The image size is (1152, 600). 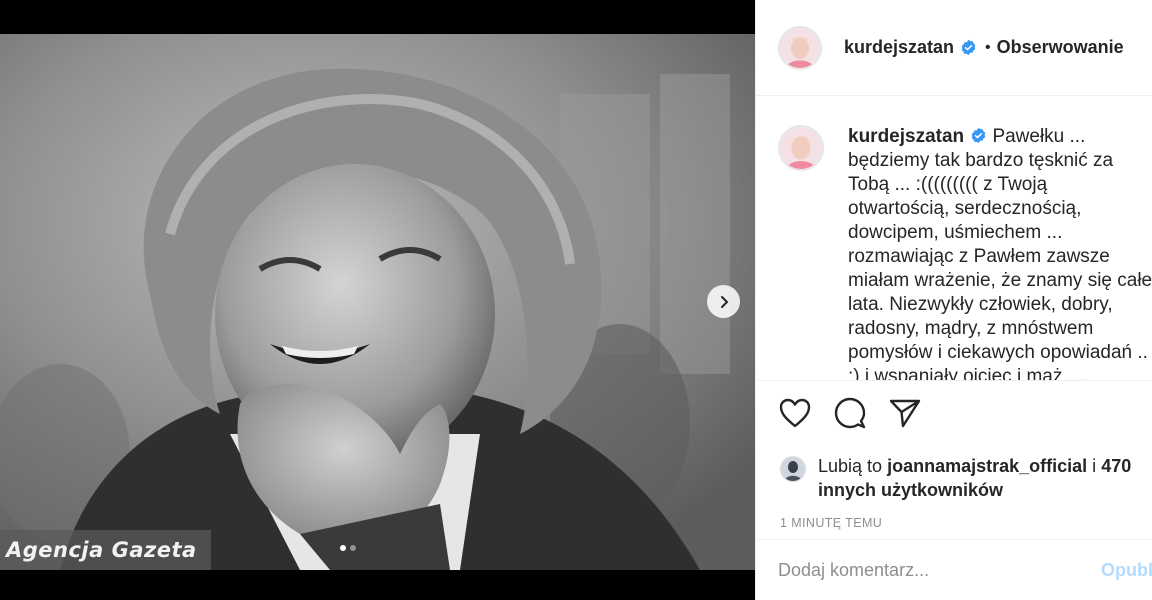 I want to click on post-header: kurdejszatan • Obserwowanie, so click(x=954, y=48).